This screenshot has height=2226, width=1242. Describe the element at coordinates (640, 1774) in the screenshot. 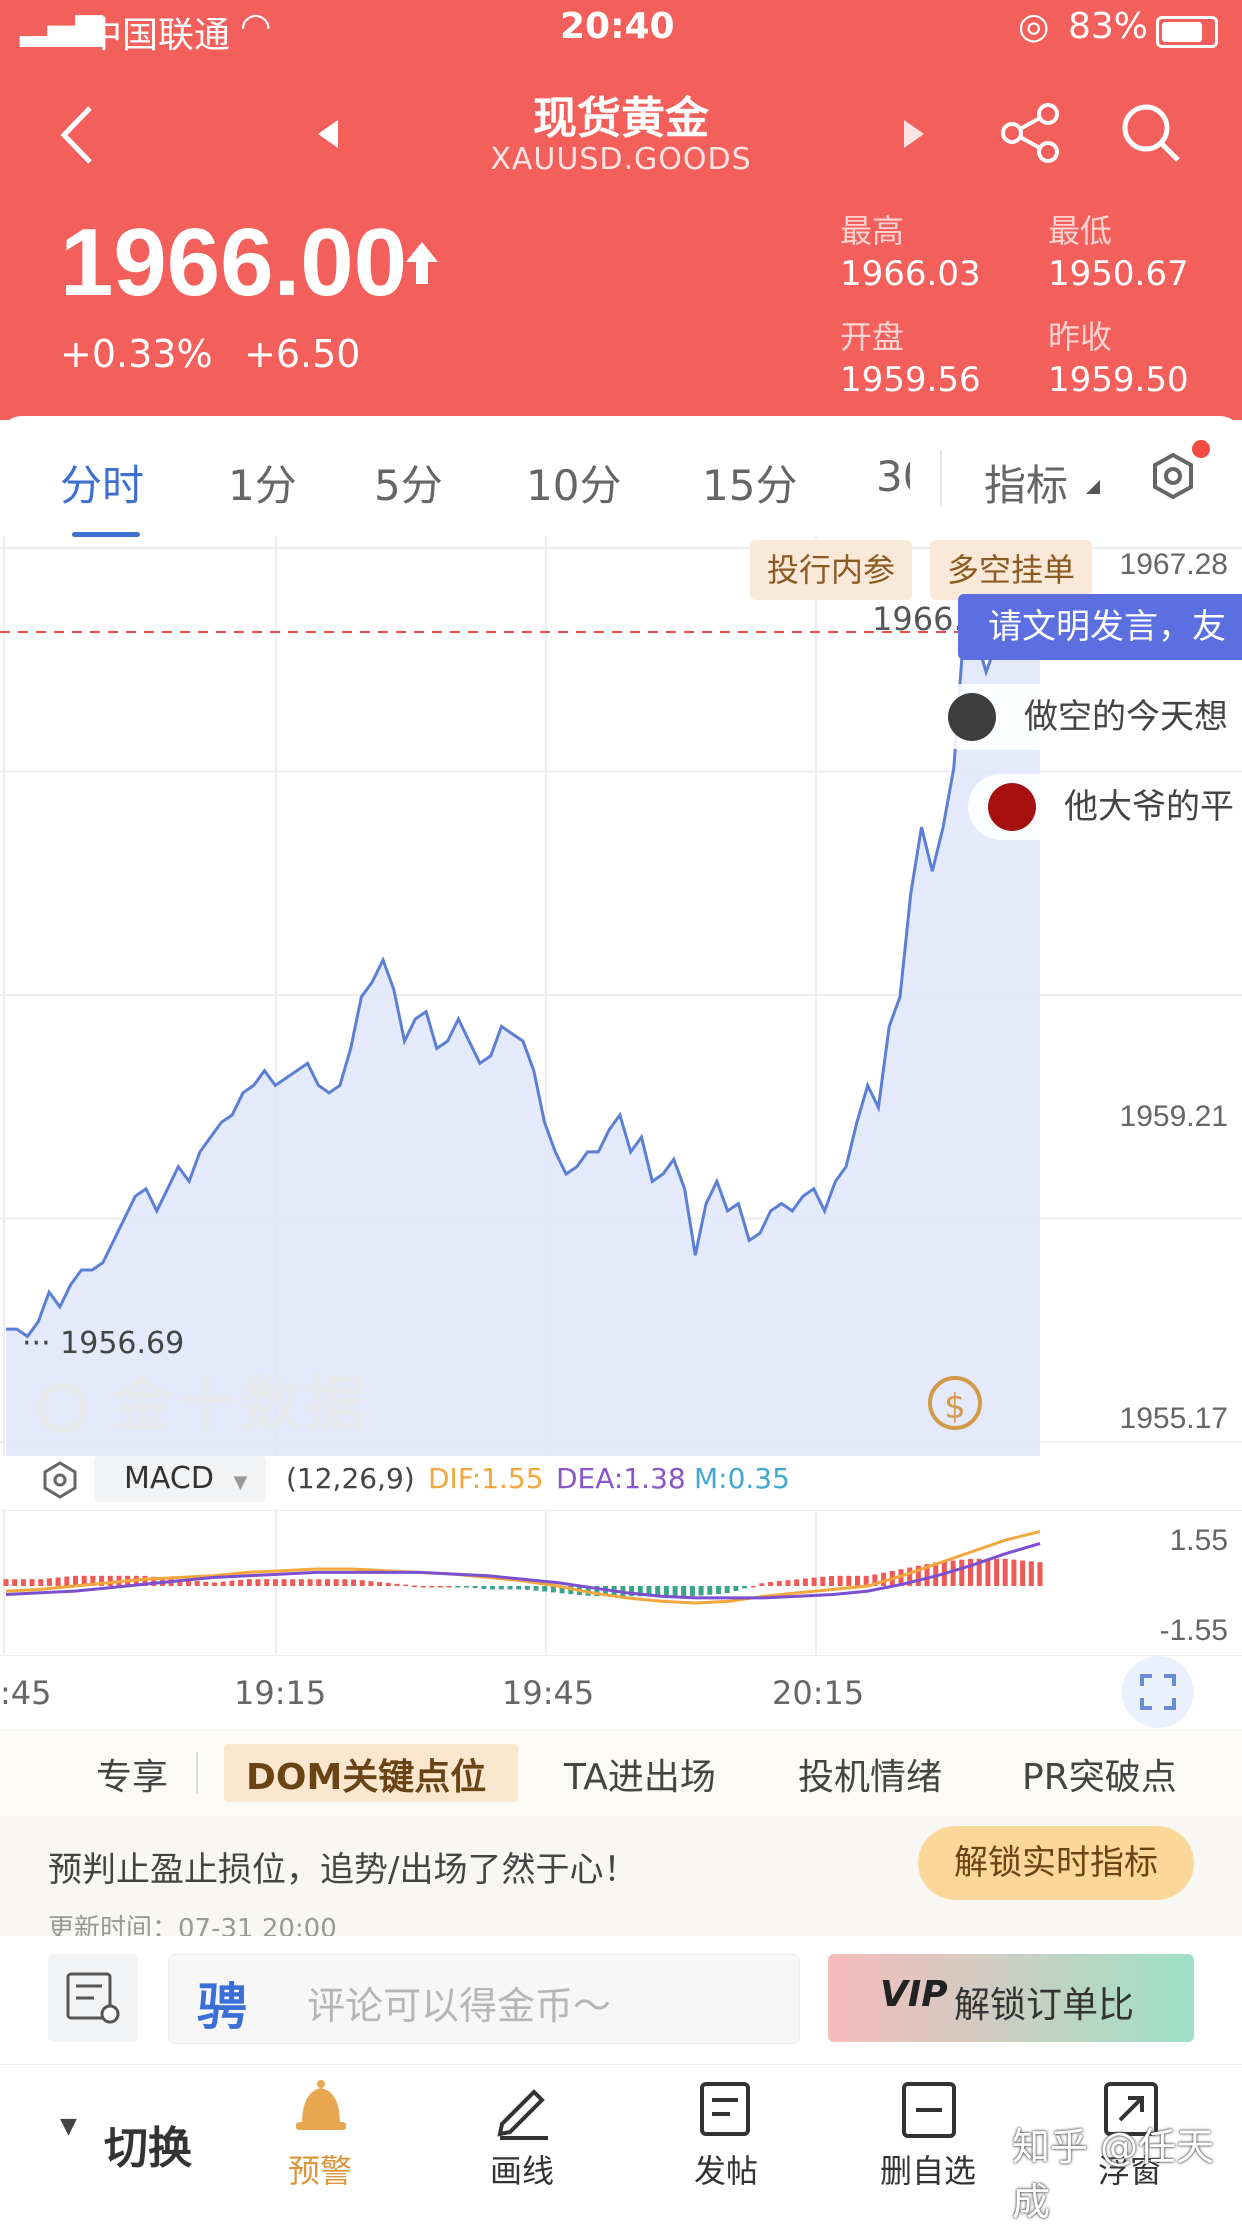

I see `subtab-ta: TA进出场` at that location.